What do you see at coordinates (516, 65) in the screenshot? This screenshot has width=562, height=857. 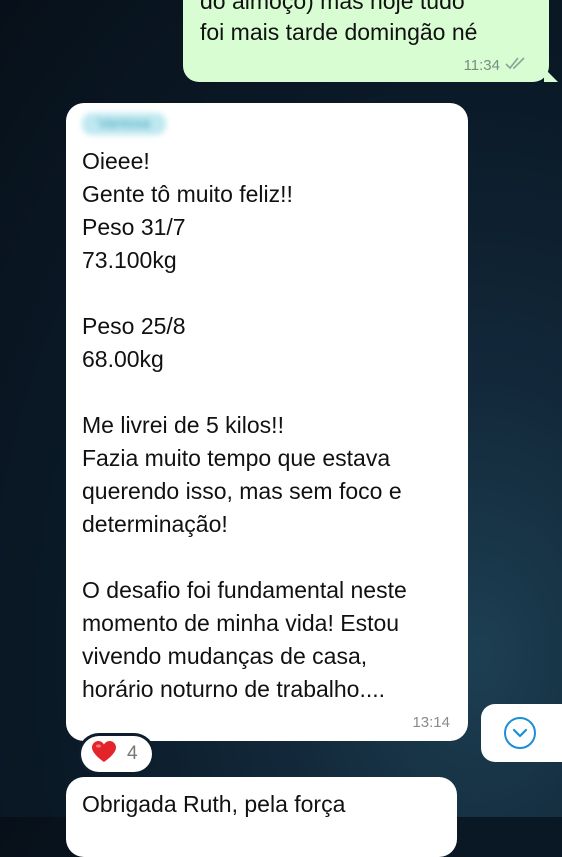 I see `double-check-icon` at bounding box center [516, 65].